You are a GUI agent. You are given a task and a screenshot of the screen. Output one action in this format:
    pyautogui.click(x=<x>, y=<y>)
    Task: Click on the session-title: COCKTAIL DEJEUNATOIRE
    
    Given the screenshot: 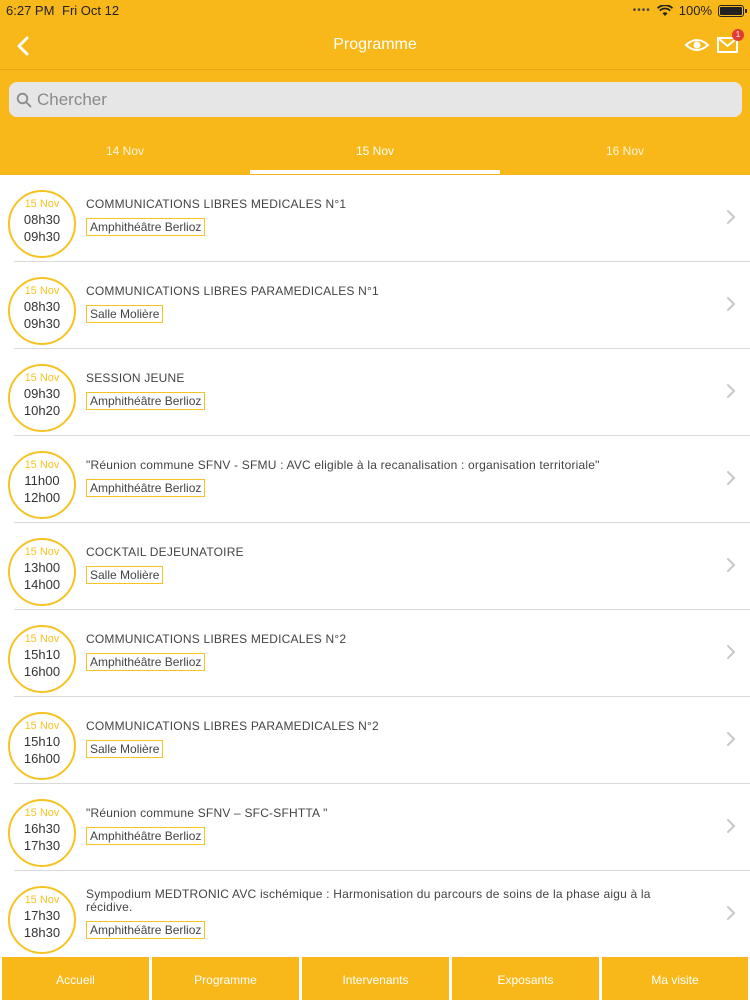 What is the action you would take?
    pyautogui.click(x=165, y=552)
    